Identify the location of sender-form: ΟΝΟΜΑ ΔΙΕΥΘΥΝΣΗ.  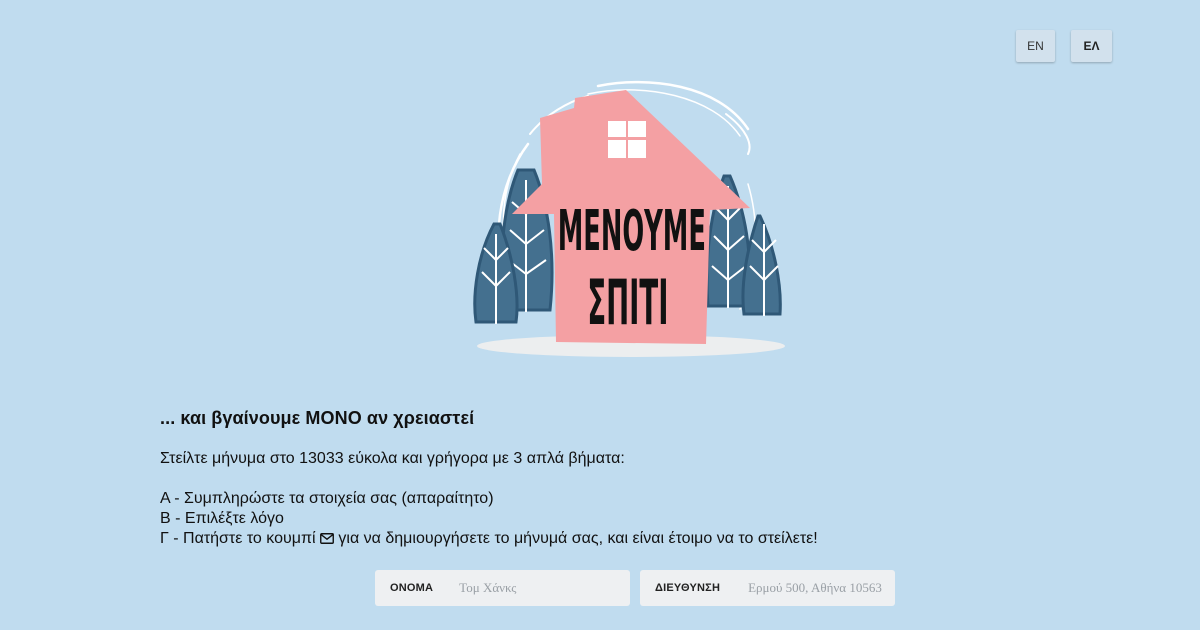
(637, 588).